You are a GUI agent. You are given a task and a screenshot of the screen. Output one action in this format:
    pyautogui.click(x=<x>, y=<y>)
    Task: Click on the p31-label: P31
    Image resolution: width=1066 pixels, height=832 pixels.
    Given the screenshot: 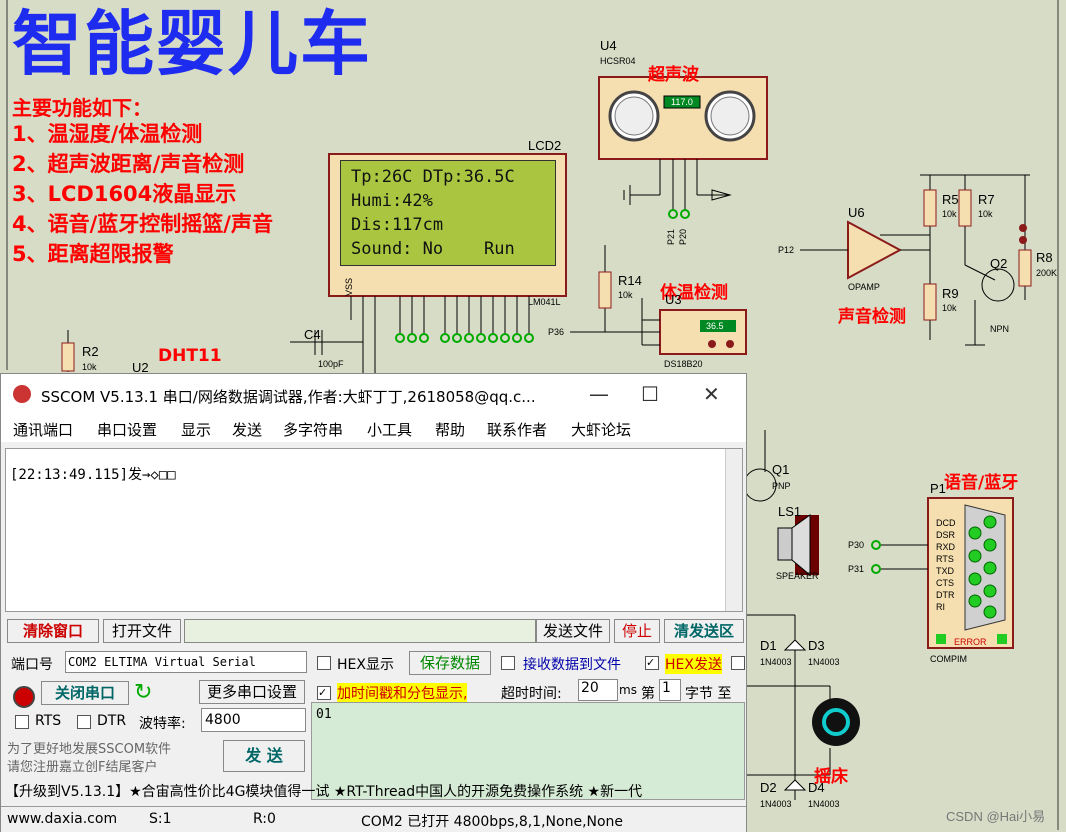 What is the action you would take?
    pyautogui.click(x=856, y=569)
    